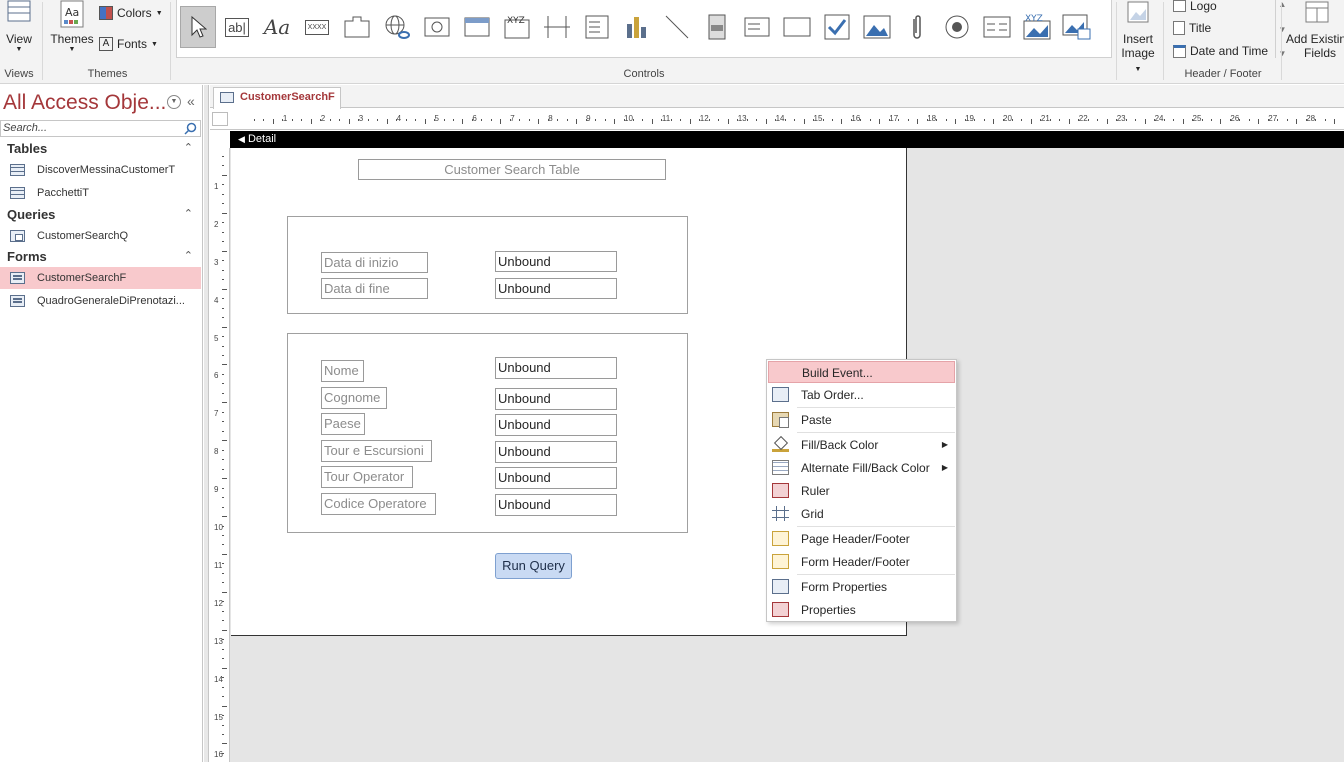 Image resolution: width=1344 pixels, height=762 pixels. What do you see at coordinates (556, 425) in the screenshot?
I see `paese-input: Unbound` at bounding box center [556, 425].